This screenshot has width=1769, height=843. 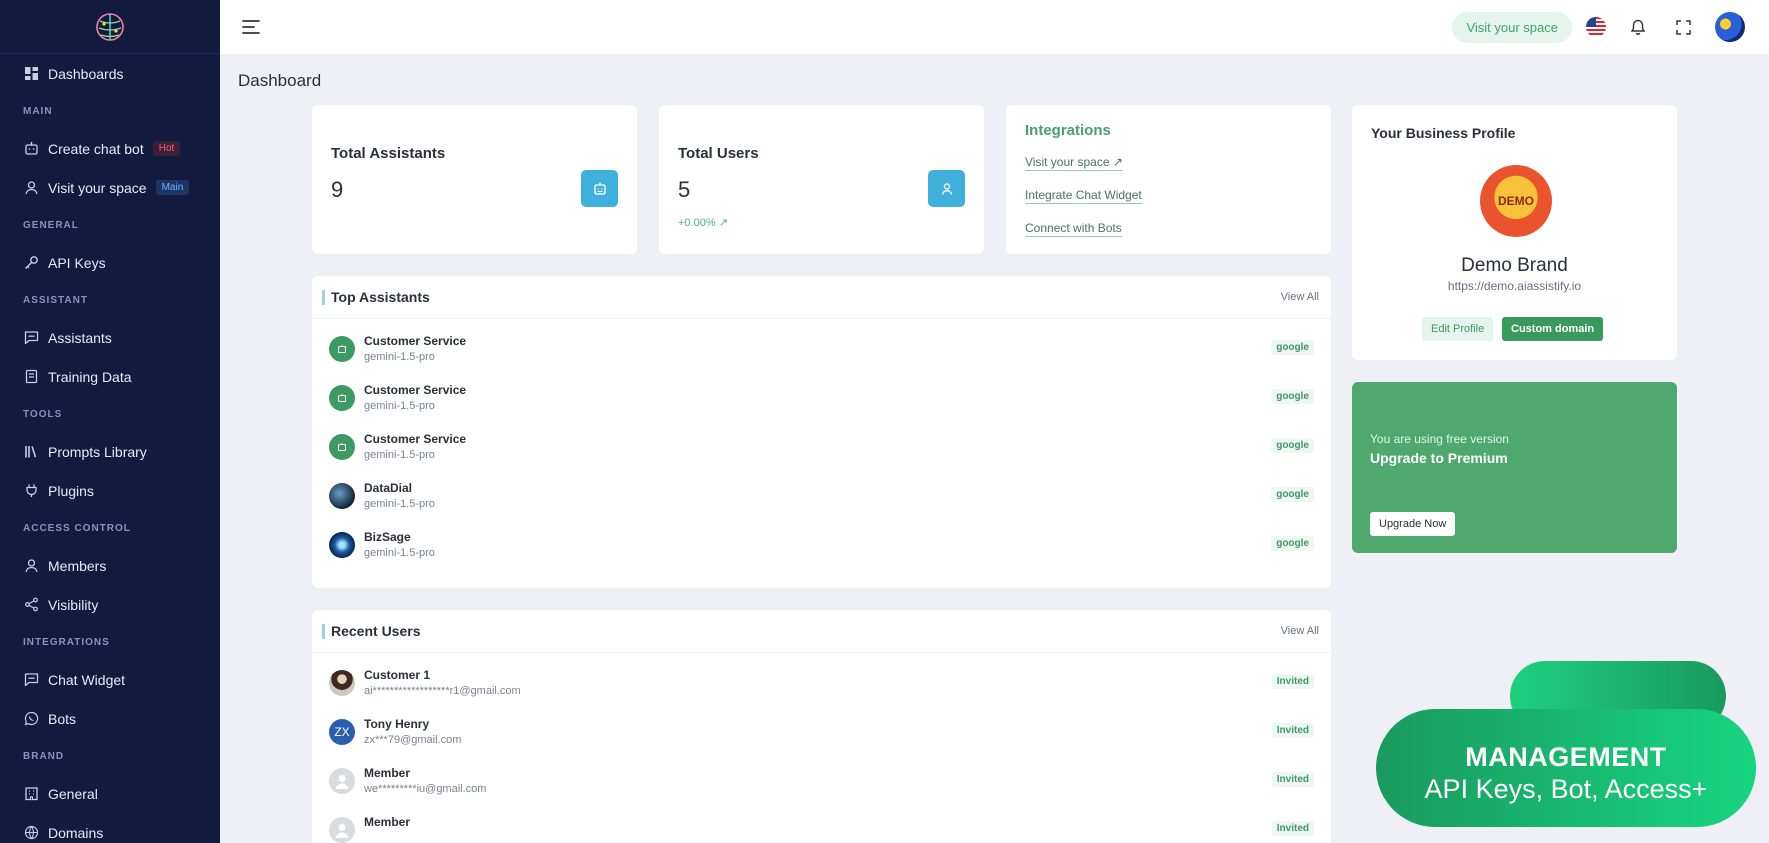 What do you see at coordinates (110, 187) in the screenshot?
I see `sidebar-item-visit-your-space: Visit your space Main` at bounding box center [110, 187].